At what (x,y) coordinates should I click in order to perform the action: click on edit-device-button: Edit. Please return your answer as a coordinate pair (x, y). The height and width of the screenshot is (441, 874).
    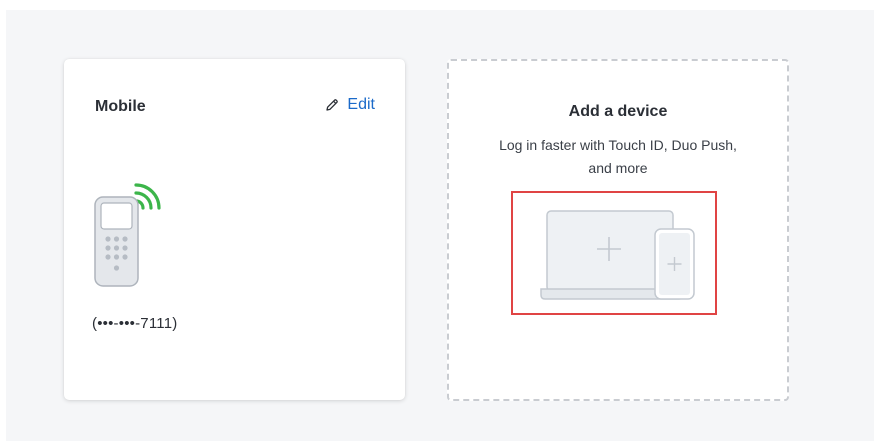
    Looking at the image, I should click on (350, 105).